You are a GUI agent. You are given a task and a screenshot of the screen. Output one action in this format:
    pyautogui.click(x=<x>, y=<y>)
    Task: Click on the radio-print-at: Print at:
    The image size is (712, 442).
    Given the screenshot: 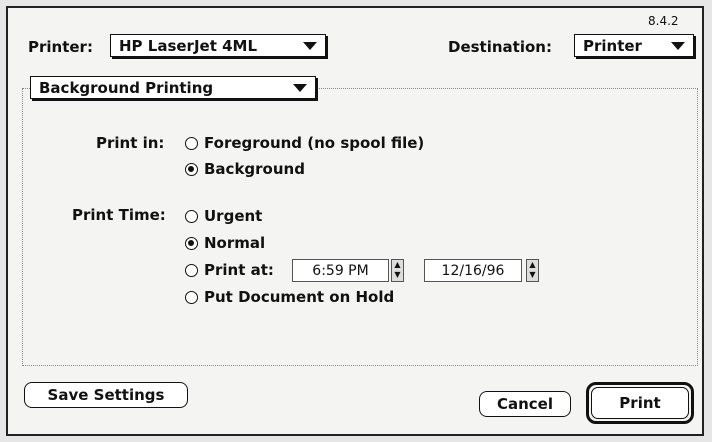 What is the action you would take?
    pyautogui.click(x=229, y=270)
    